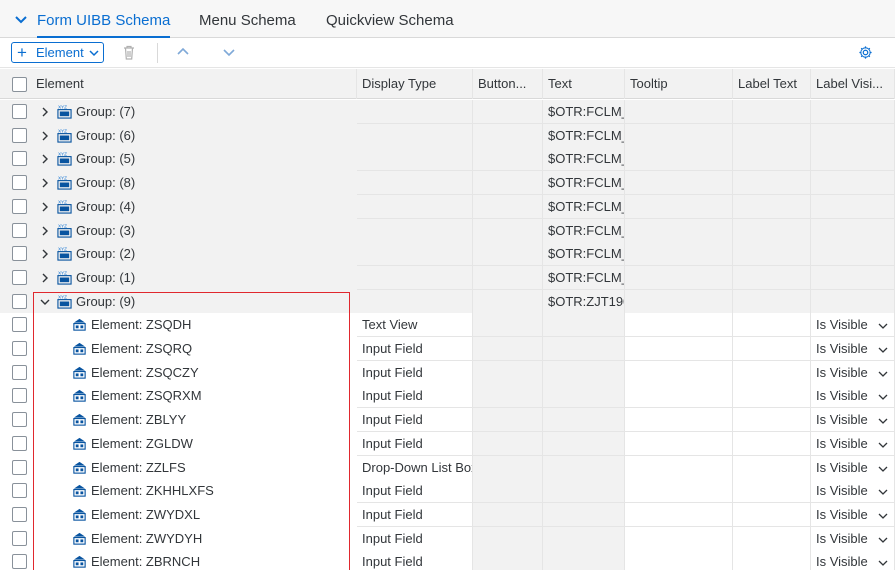 The height and width of the screenshot is (570, 895). What do you see at coordinates (129, 52) in the screenshot?
I see `trash-icon` at bounding box center [129, 52].